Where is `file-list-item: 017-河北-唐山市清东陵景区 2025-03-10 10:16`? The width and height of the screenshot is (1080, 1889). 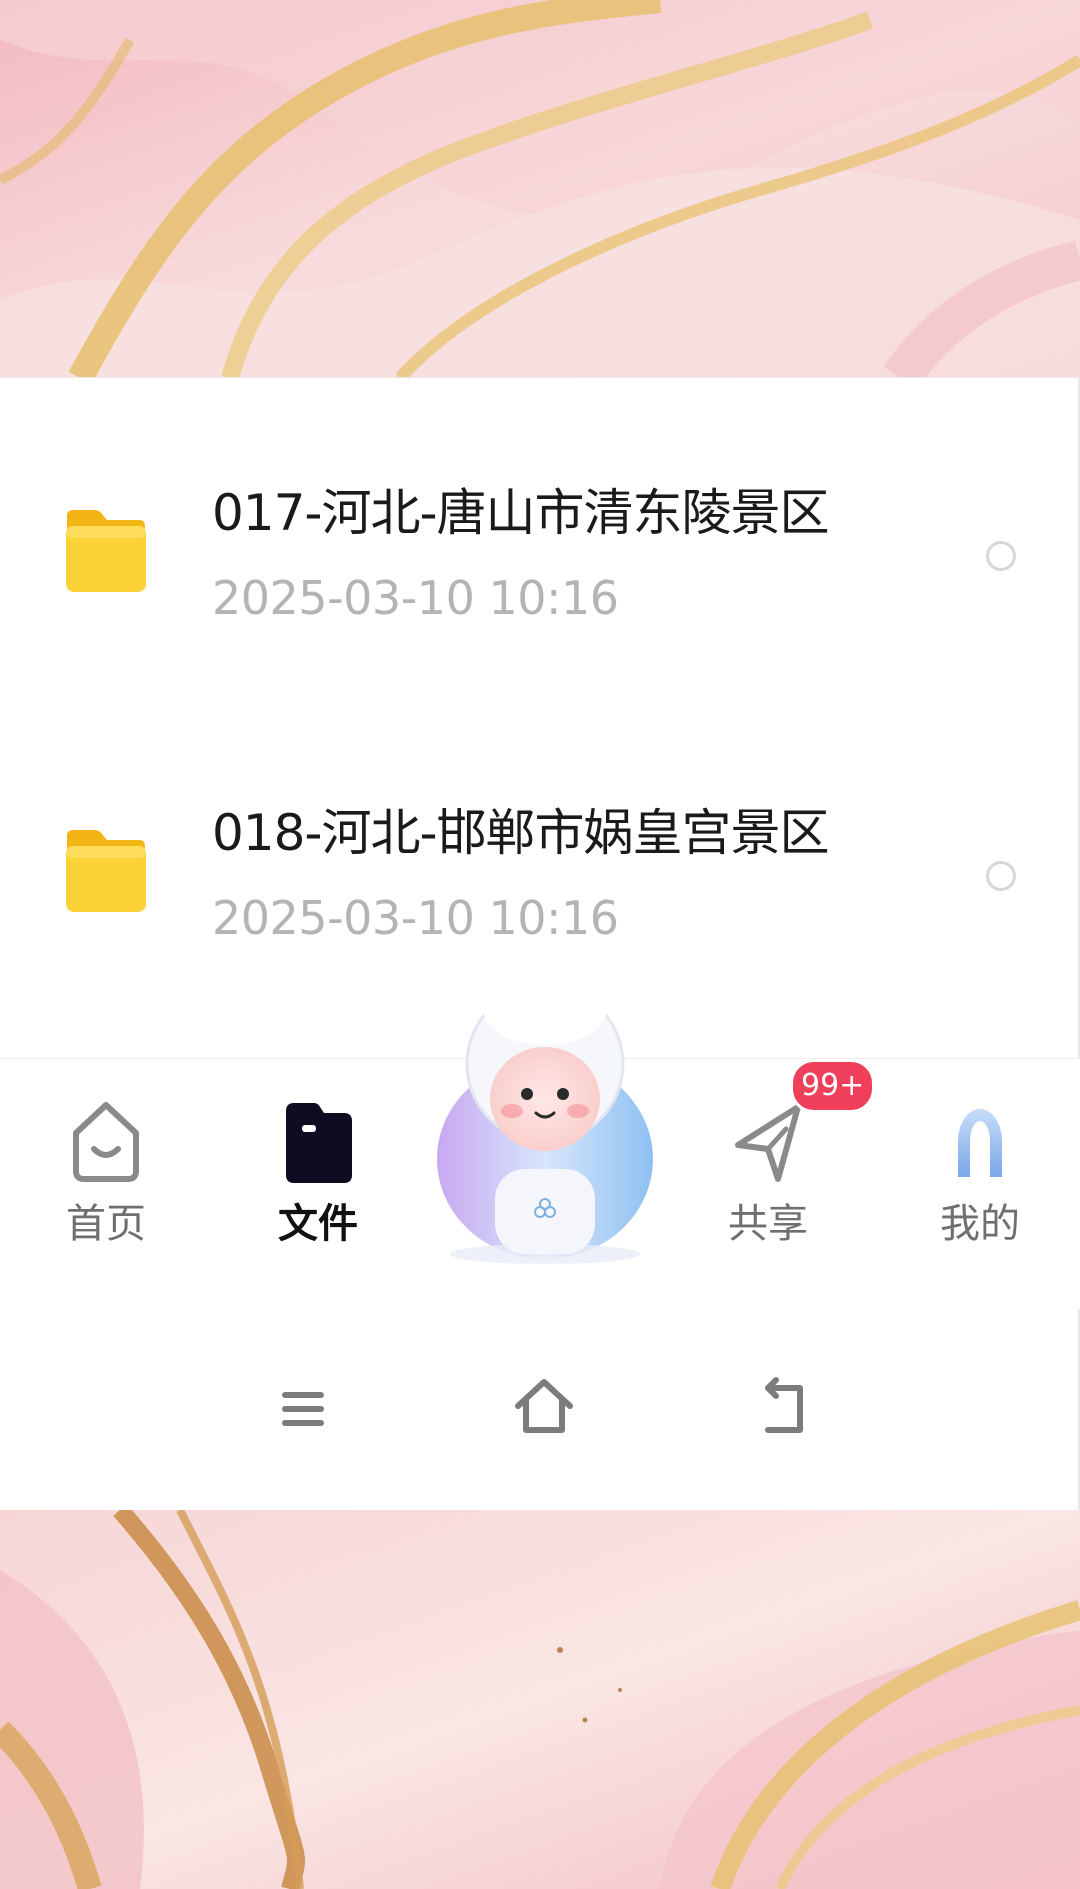 file-list-item: 017-河北-唐山市清东陵景区 2025-03-10 10:16 is located at coordinates (540, 593).